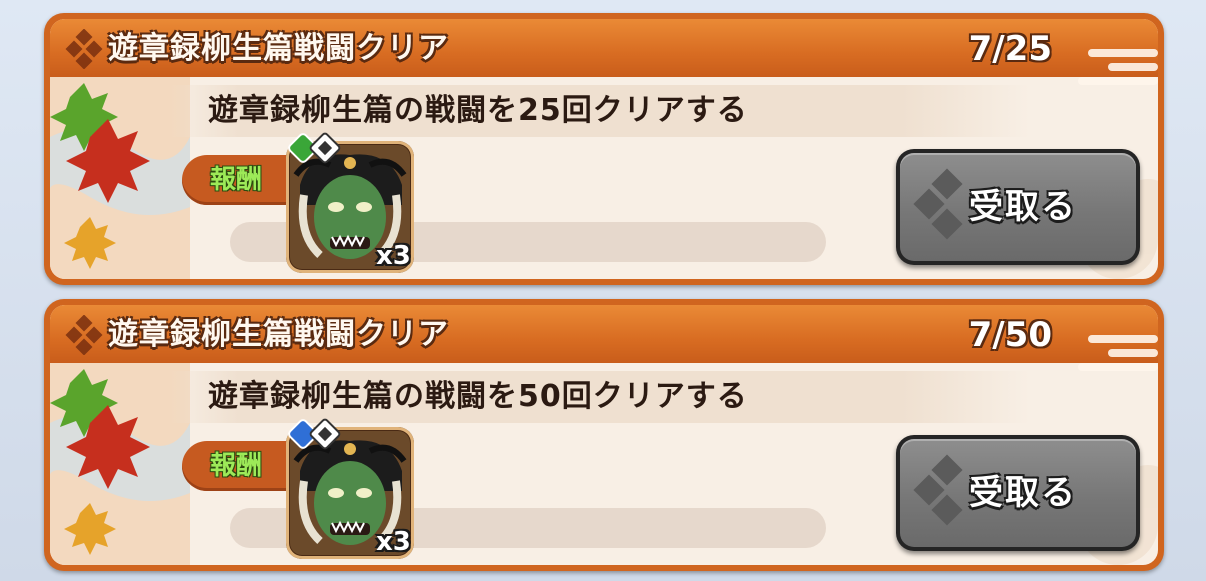 The width and height of the screenshot is (1206, 581). Describe the element at coordinates (604, 48) in the screenshot. I see `mission-header: 遊章録柳生篇戦闘クリア 7/25` at that location.